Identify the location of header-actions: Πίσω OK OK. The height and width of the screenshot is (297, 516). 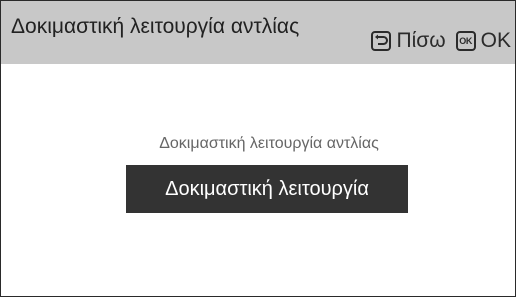
(441, 41).